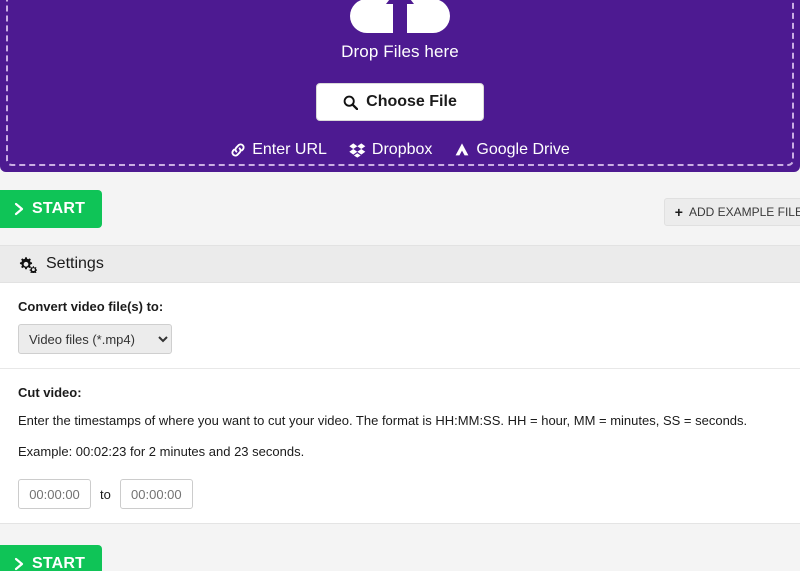 This screenshot has width=800, height=571. What do you see at coordinates (351, 102) in the screenshot?
I see `search-icon` at bounding box center [351, 102].